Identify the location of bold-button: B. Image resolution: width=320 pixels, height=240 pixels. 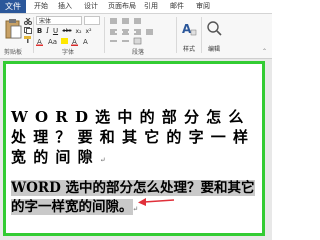
(39, 31).